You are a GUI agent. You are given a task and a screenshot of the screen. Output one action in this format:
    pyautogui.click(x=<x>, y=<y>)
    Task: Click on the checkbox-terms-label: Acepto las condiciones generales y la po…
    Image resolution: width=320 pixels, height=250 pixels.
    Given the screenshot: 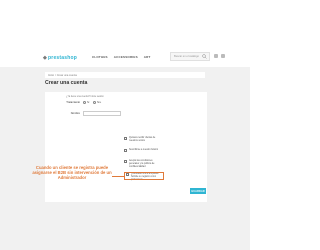 What is the action you would take?
    pyautogui.click(x=142, y=164)
    